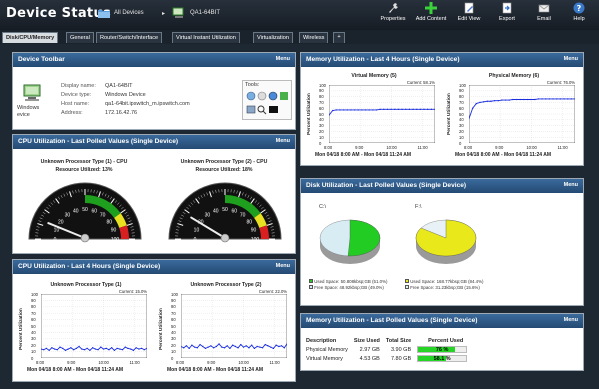  I want to click on breadcrumb-device: QA1-64BIT, so click(205, 13).